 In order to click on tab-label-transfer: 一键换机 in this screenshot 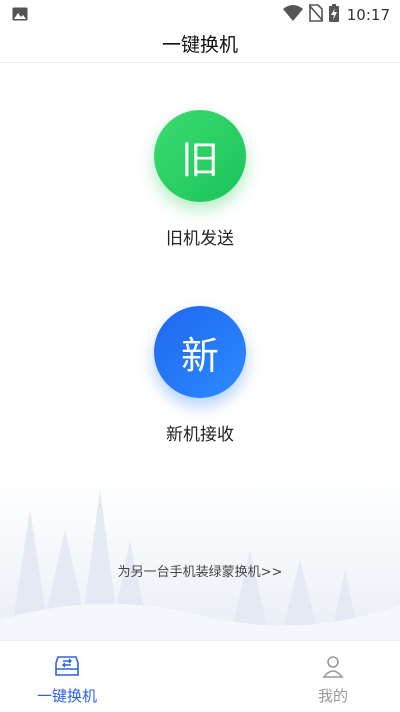, I will do `click(66, 696)`.